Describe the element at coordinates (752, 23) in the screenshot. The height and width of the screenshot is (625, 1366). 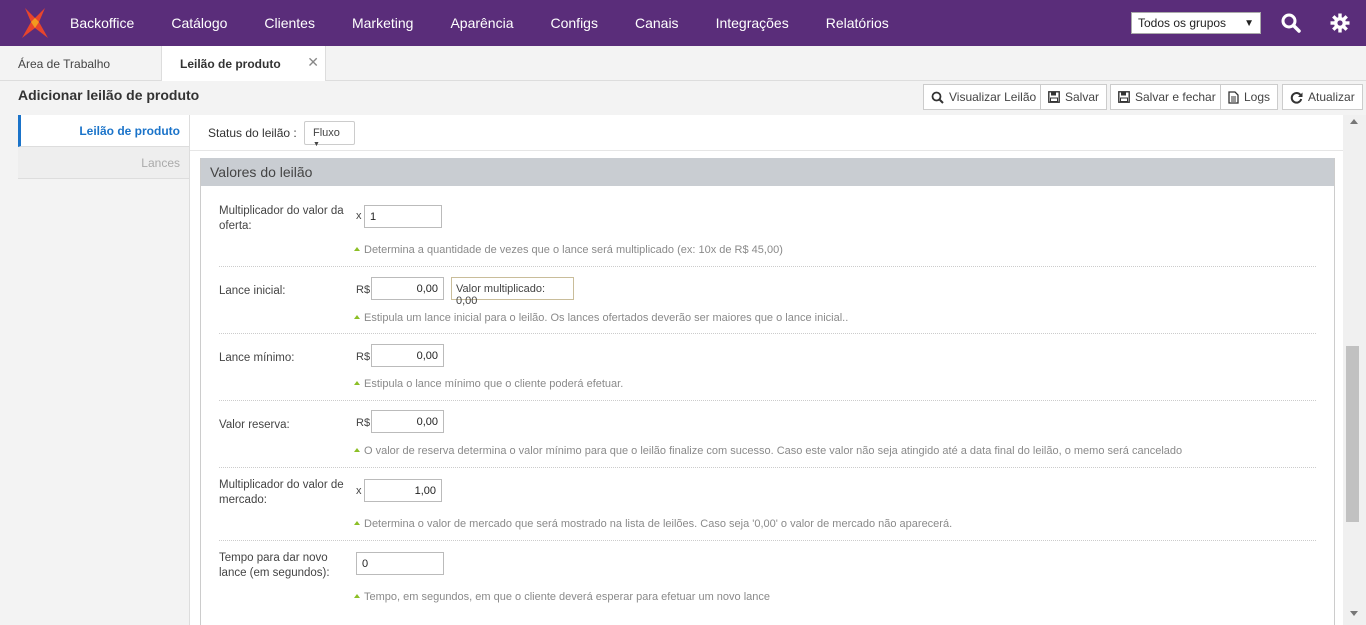
I see `menu-integracoes: Integrações` at that location.